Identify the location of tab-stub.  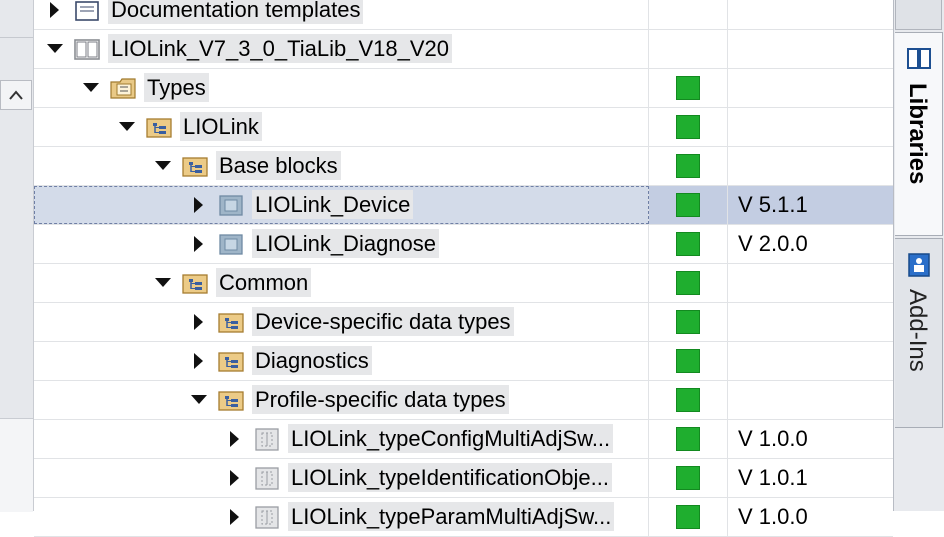
(918, 15).